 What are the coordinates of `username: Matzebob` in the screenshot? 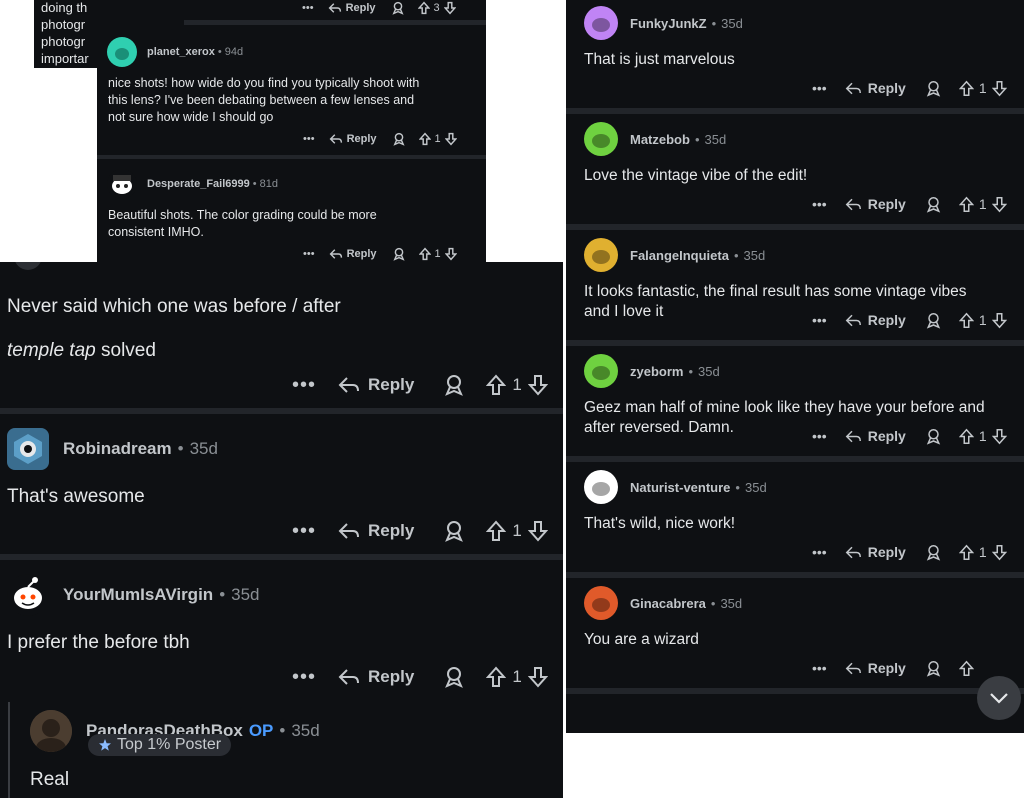 It's located at (660, 139).